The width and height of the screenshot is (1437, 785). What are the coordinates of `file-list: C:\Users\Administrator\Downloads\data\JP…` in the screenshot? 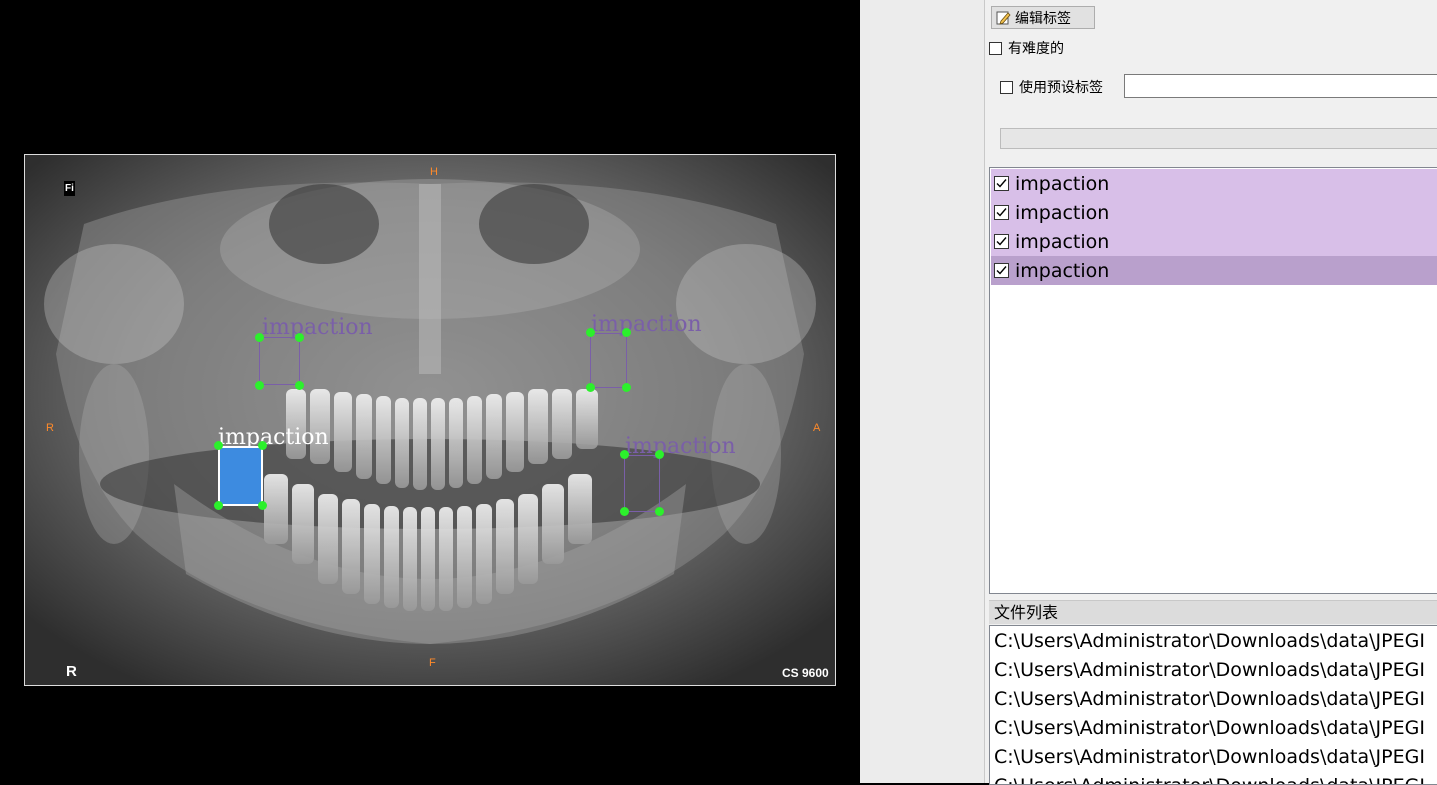 It's located at (1213, 705).